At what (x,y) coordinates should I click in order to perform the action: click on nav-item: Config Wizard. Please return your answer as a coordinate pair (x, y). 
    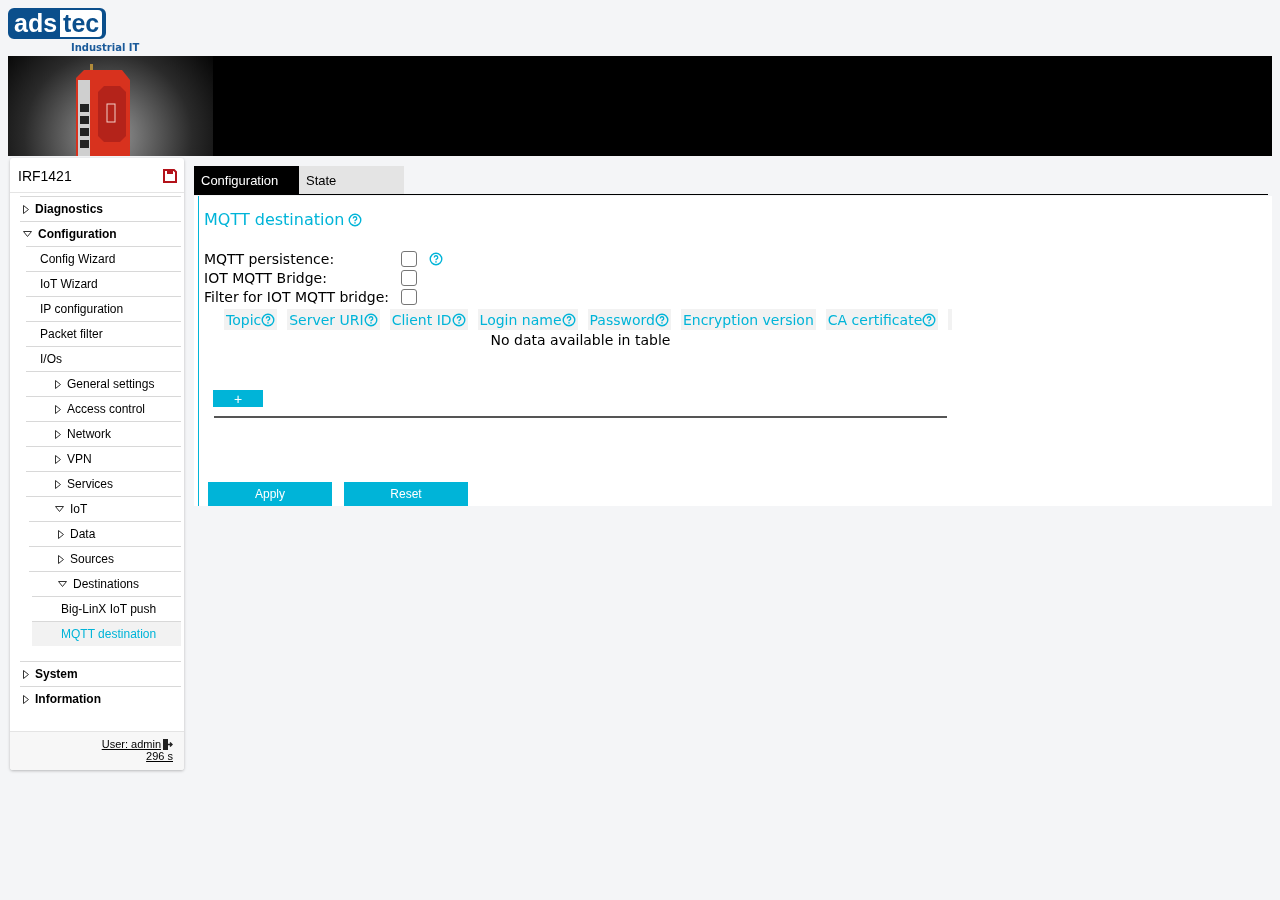
    Looking at the image, I should click on (103, 258).